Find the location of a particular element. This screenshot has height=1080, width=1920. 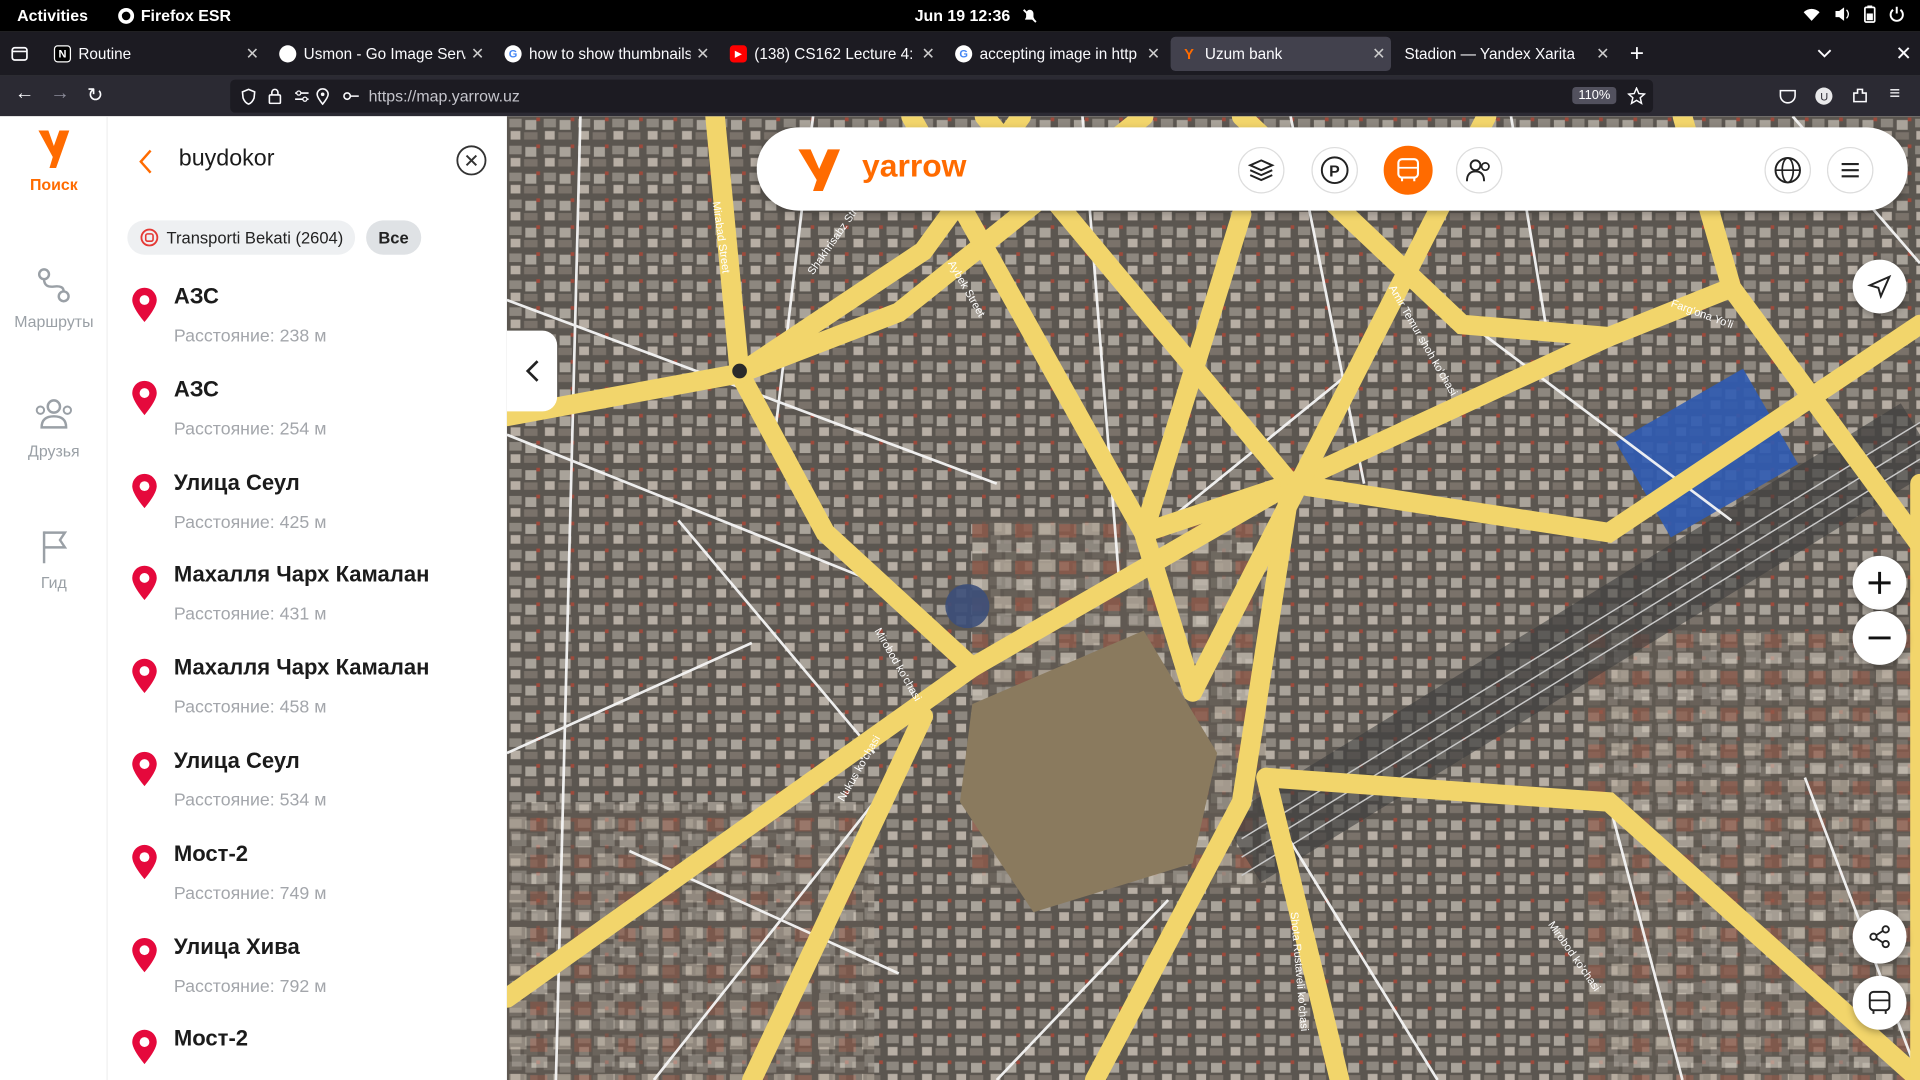

tab-1: N Routine ✕ is located at coordinates (154, 54).